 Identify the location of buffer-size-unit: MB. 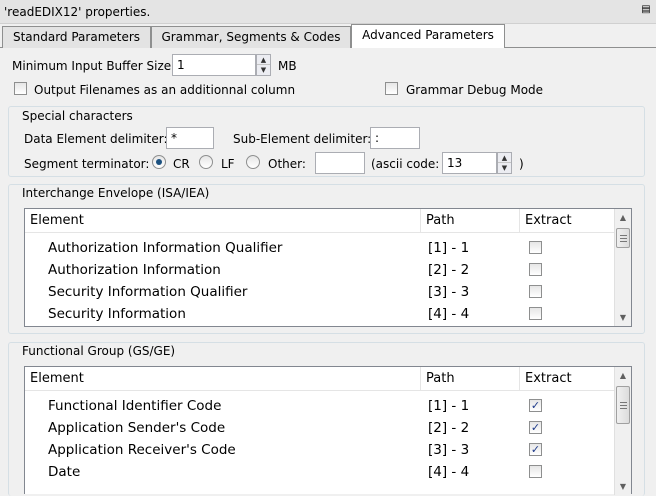
(287, 66).